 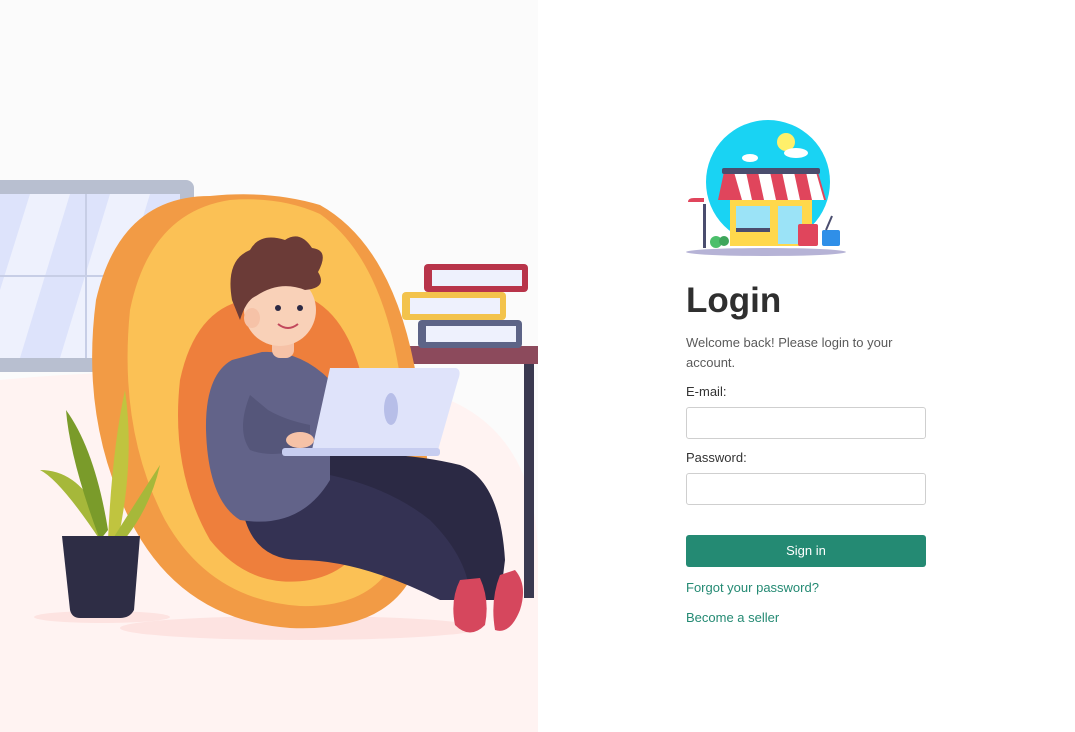 What do you see at coordinates (806, 550) in the screenshot?
I see `sign-in-button: Sign in` at bounding box center [806, 550].